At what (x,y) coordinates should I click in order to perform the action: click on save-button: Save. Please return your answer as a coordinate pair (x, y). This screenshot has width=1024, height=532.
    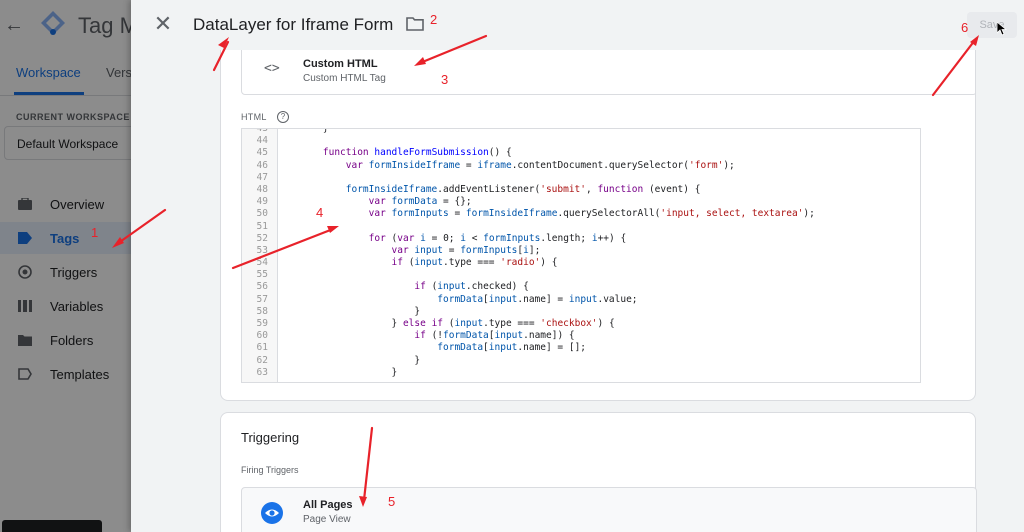
    Looking at the image, I should click on (992, 25).